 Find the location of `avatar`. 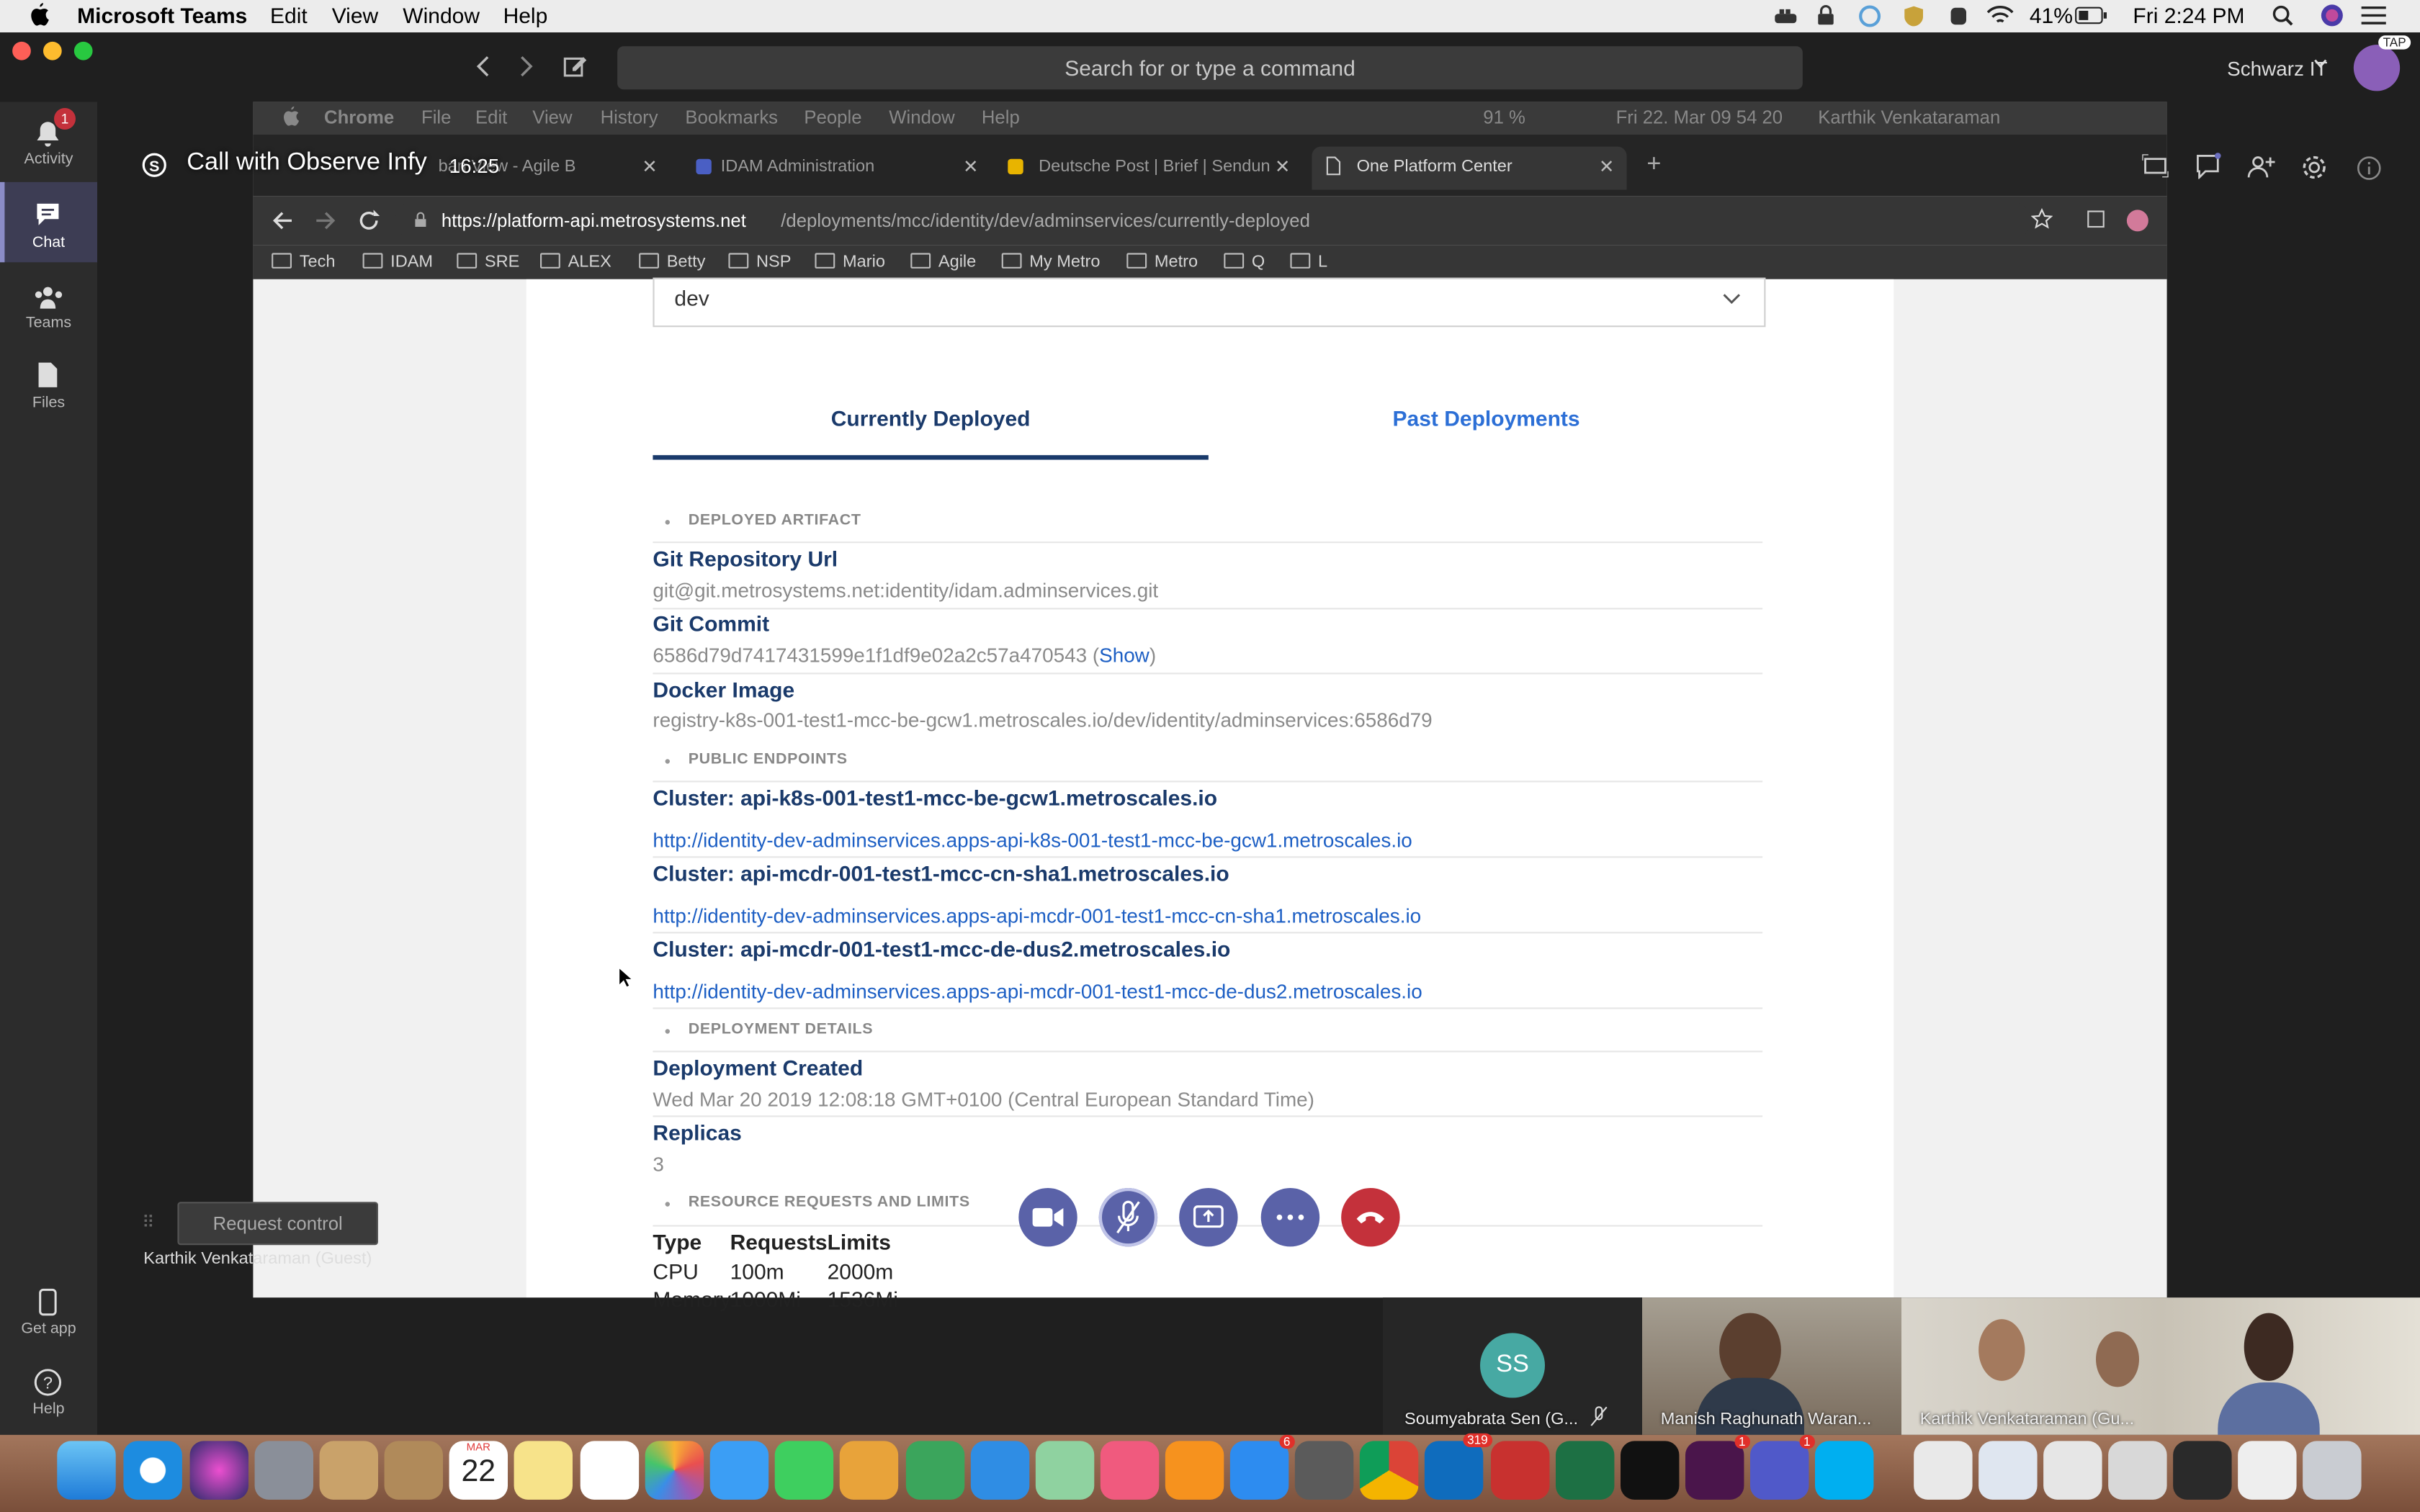

avatar is located at coordinates (2377, 68).